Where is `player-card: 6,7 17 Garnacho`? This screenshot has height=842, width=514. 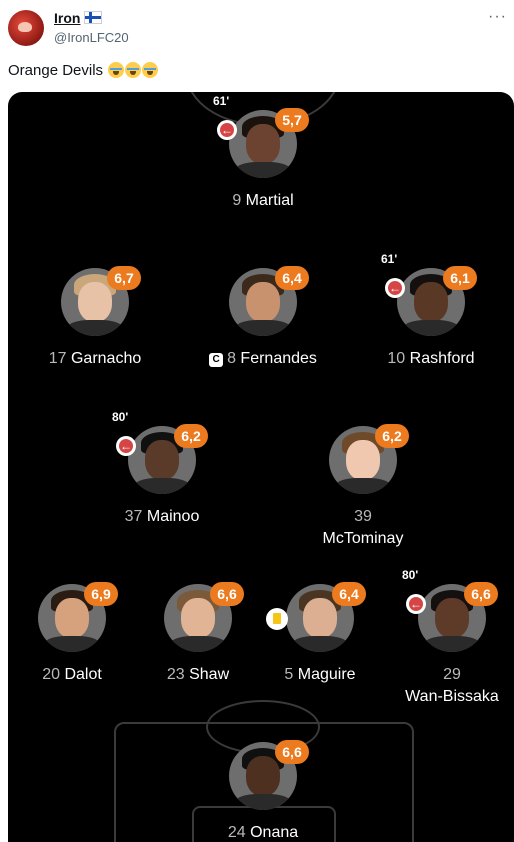 player-card: 6,7 17 Garnacho is located at coordinates (96, 332).